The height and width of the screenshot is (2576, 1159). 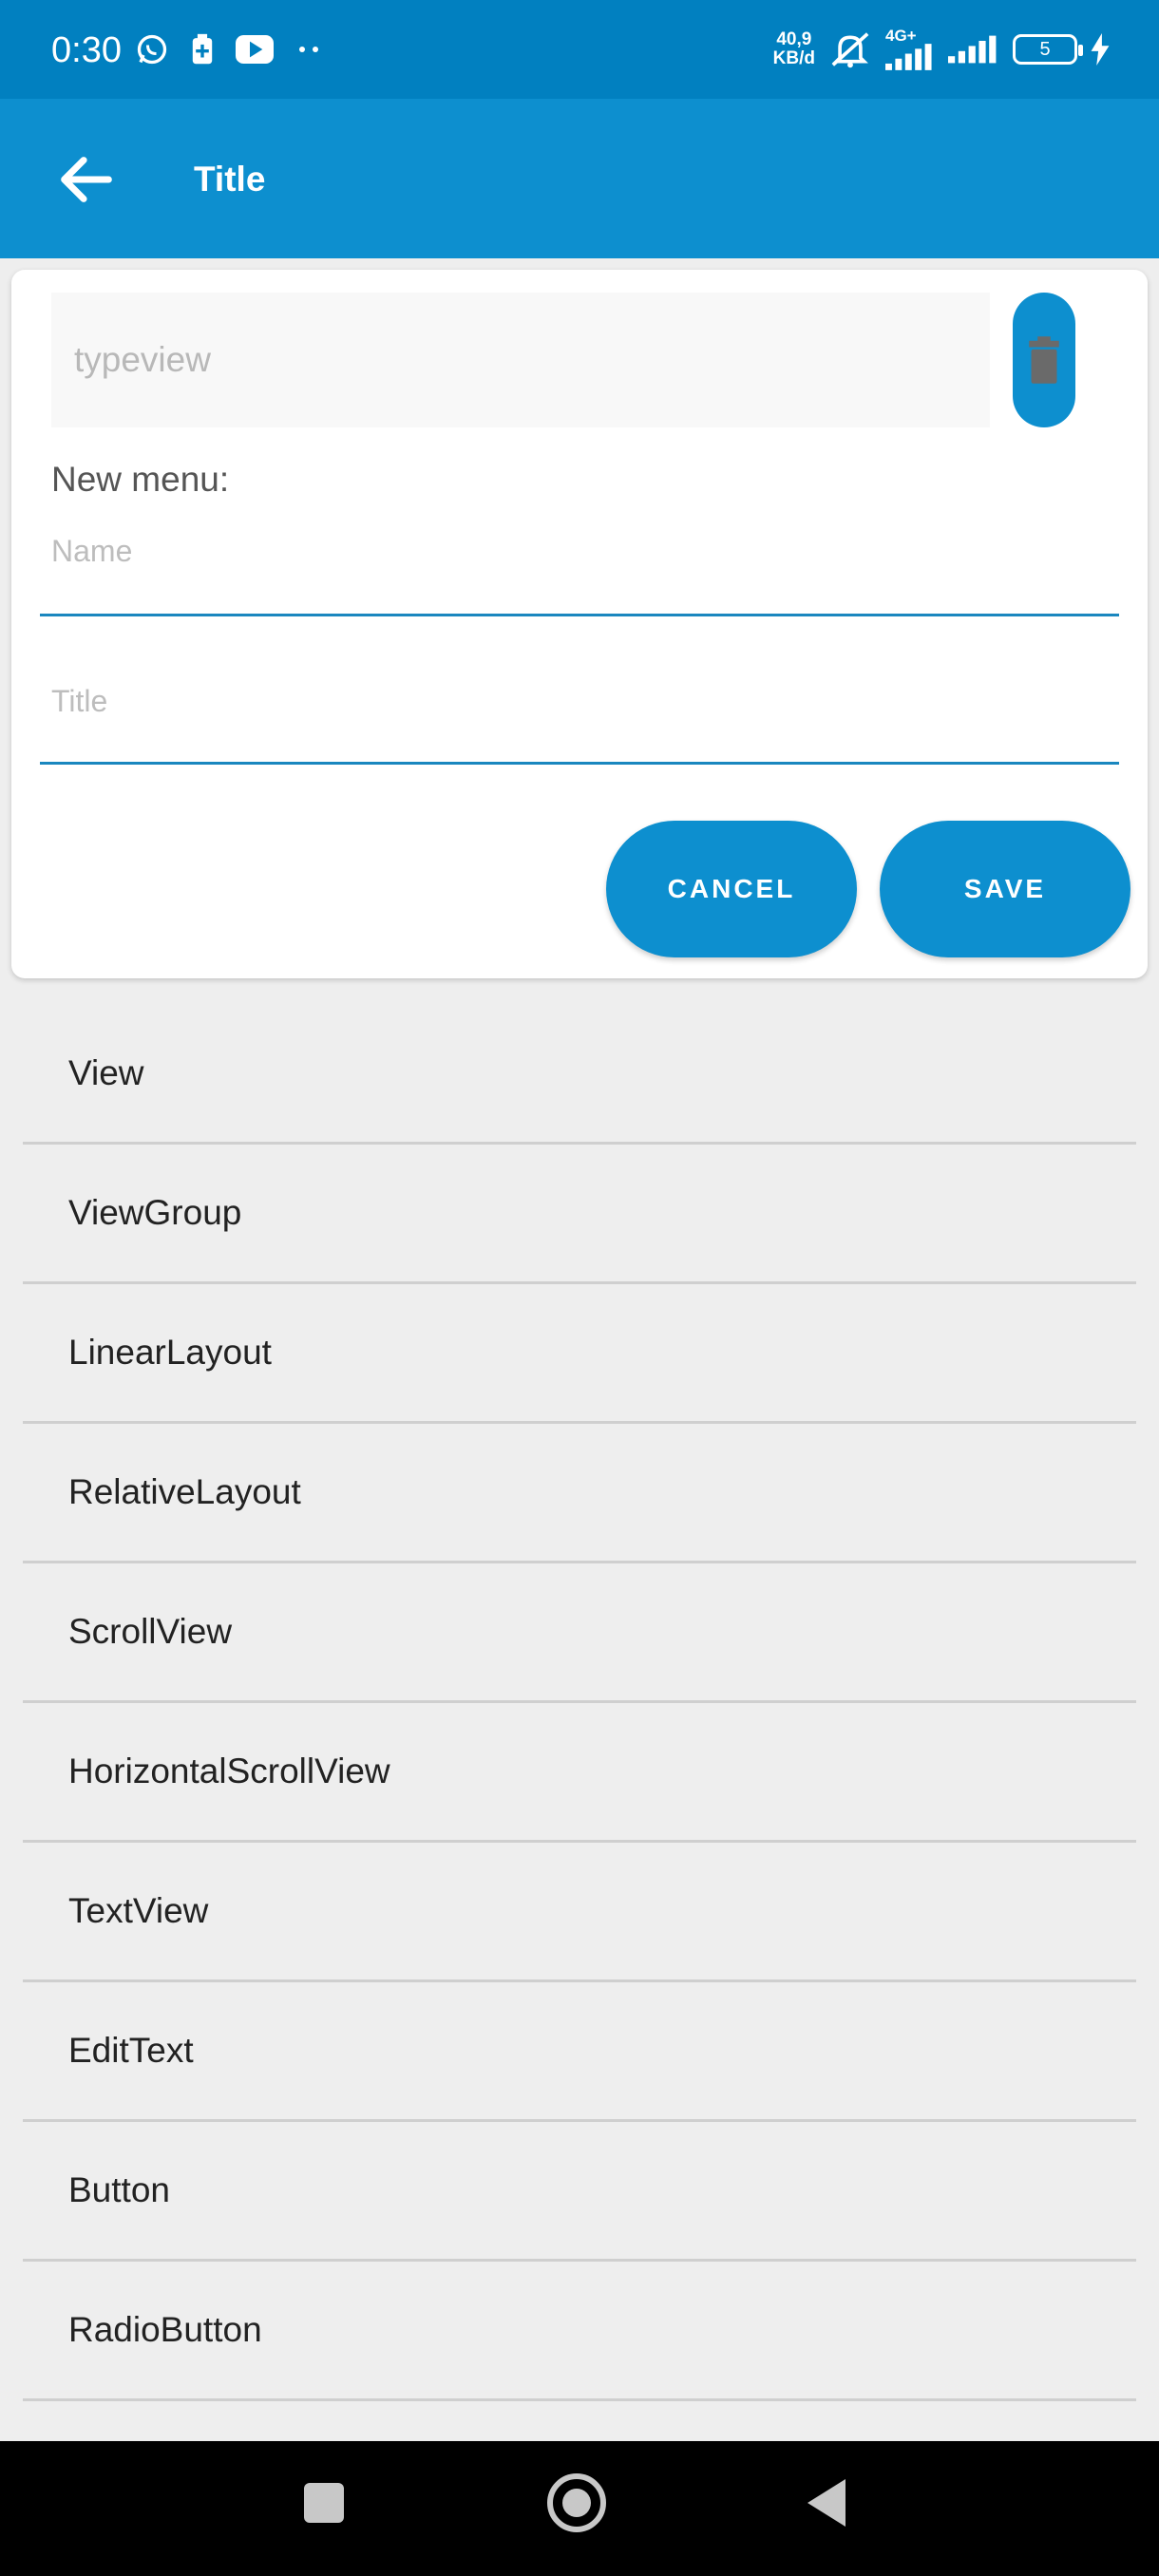 I want to click on system-nav-bar, so click(x=579, y=2508).